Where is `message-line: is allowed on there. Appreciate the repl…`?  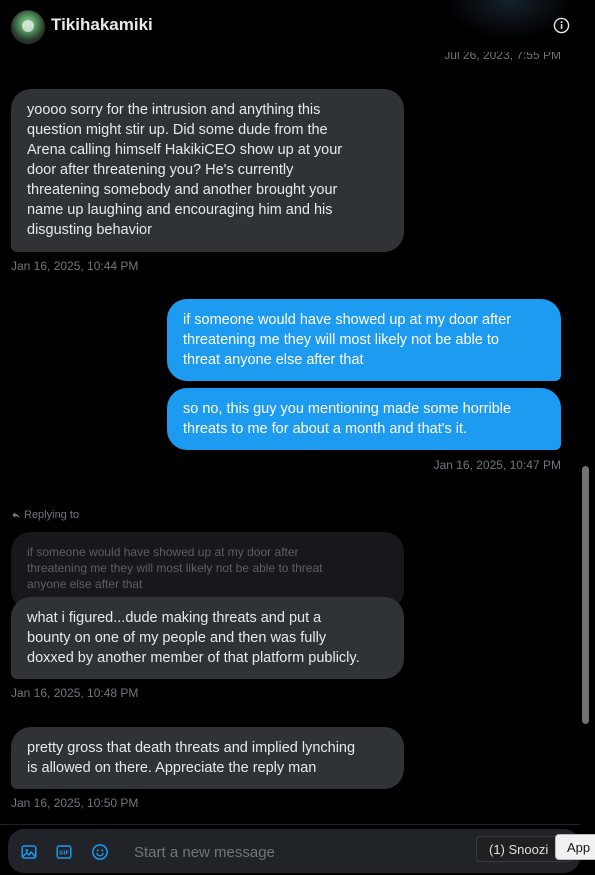
message-line: is allowed on there. Appreciate the repl… is located at coordinates (172, 768).